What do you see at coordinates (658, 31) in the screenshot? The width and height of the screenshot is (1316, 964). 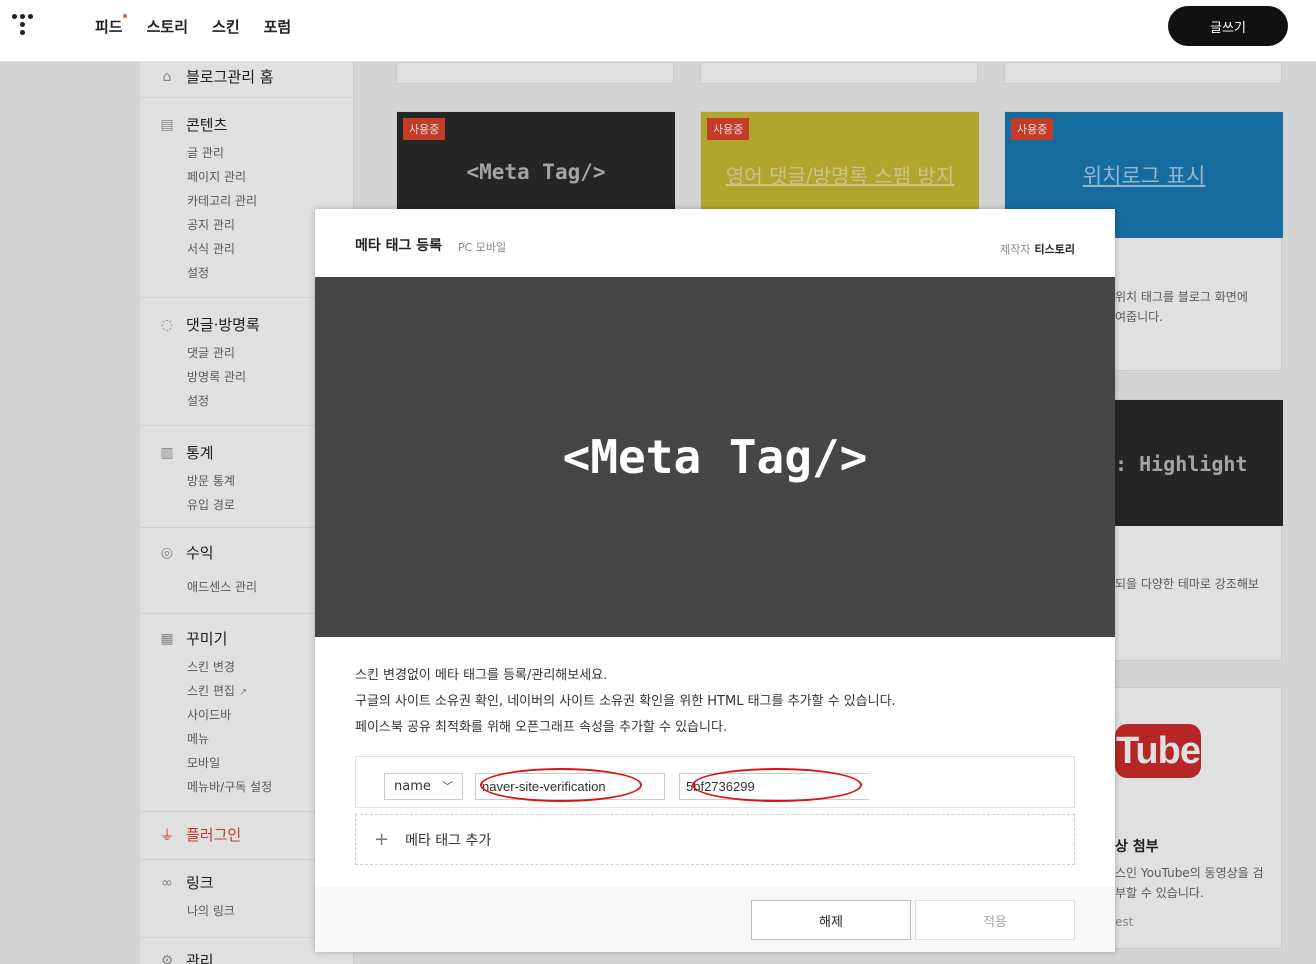 I see `top-bar: 피드 스토리 스킨 포럼 글쓰기` at bounding box center [658, 31].